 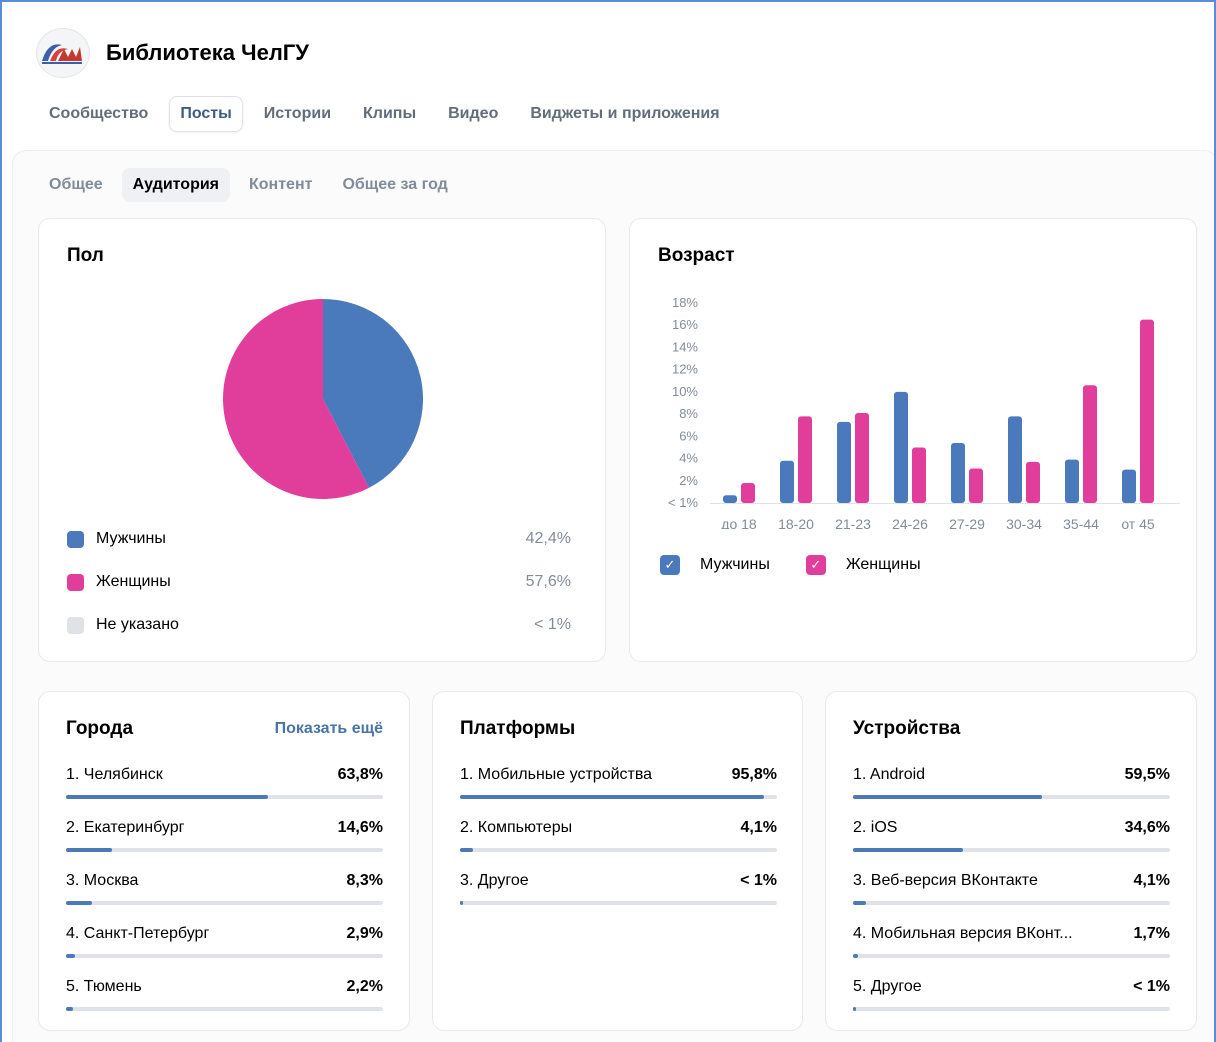 I want to click on legend-unknown-value: < 1%, so click(x=552, y=624).